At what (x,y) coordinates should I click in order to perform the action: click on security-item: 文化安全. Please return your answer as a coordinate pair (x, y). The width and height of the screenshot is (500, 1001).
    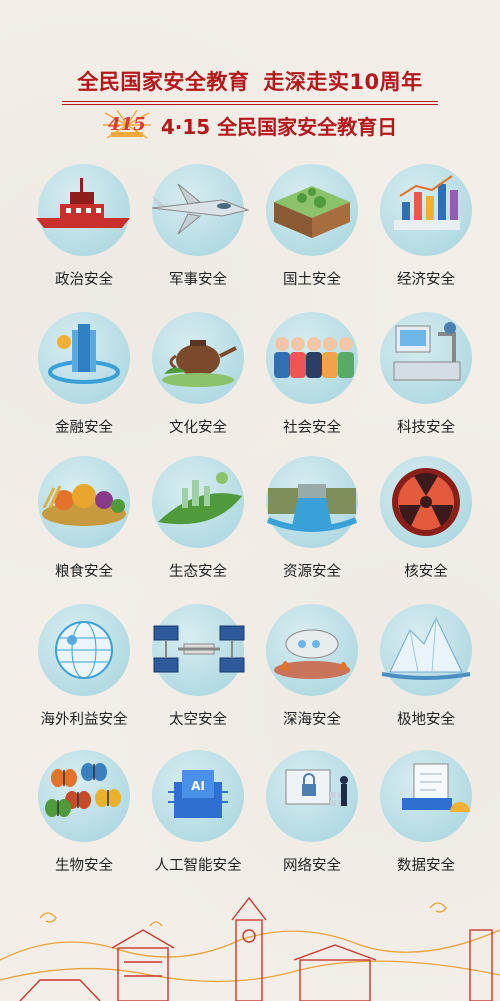
    Looking at the image, I should click on (198, 382).